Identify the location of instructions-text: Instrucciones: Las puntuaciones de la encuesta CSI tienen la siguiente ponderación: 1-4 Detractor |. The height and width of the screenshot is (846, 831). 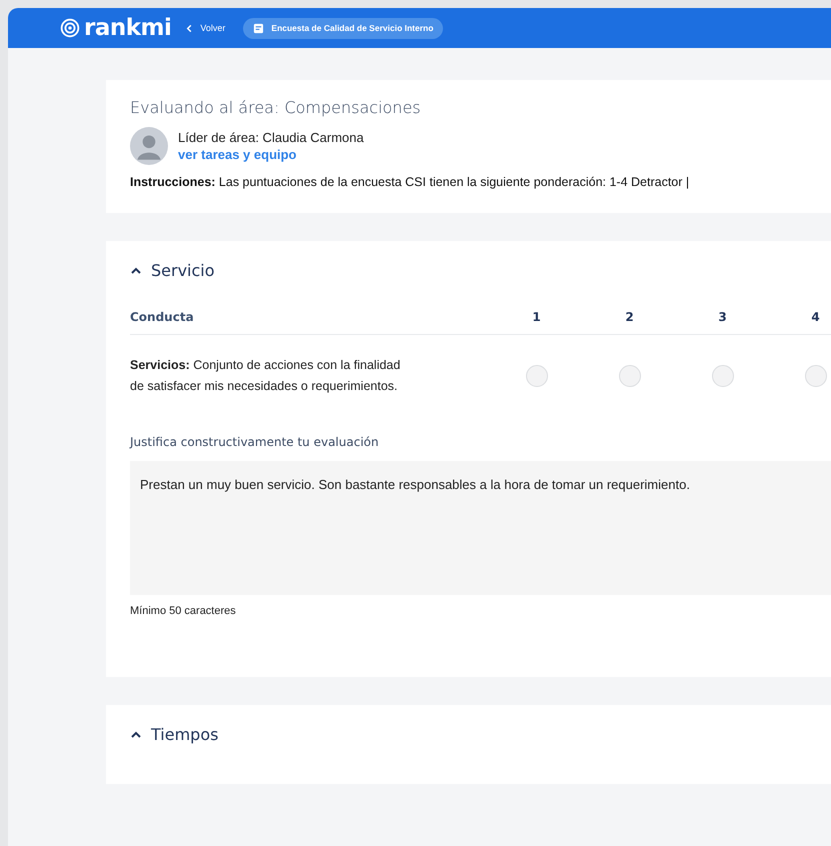
(410, 182).